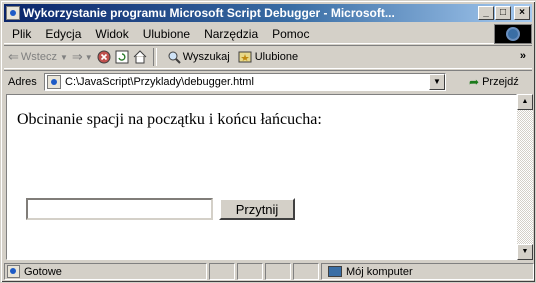 The height and width of the screenshot is (283, 536). I want to click on refresh-button, so click(122, 57).